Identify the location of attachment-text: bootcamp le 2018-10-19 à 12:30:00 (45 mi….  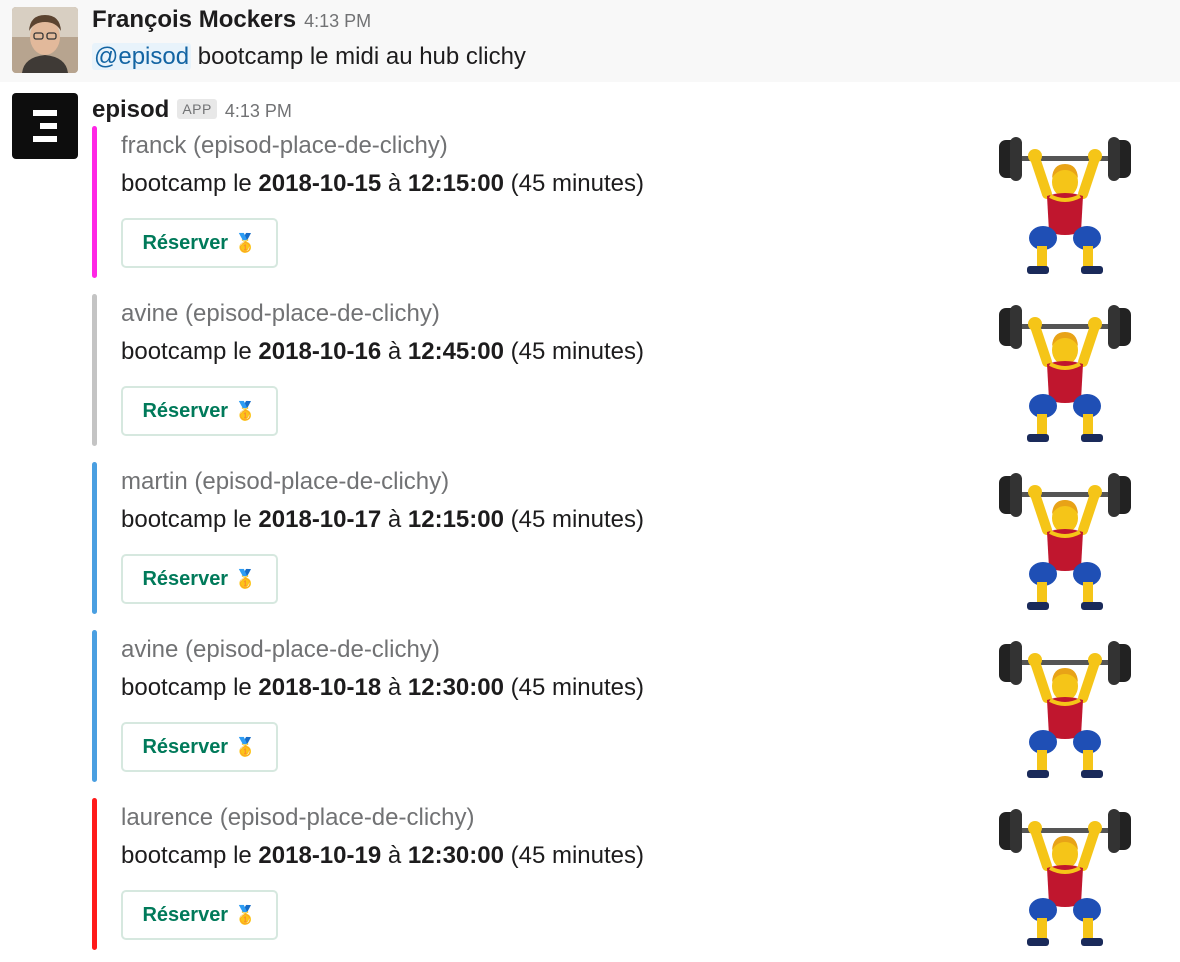
(382, 856).